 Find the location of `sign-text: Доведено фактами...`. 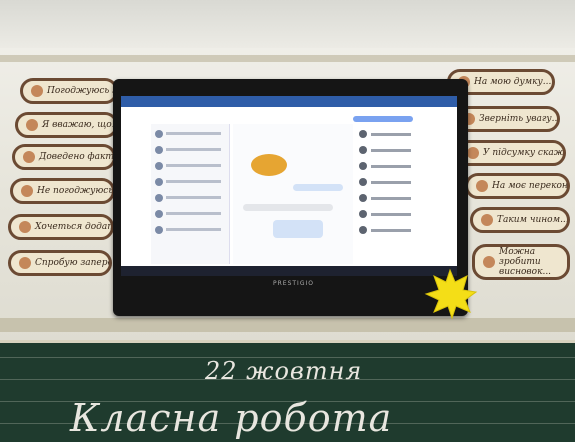

sign-text: Доведено фактами... is located at coordinates (76, 157).